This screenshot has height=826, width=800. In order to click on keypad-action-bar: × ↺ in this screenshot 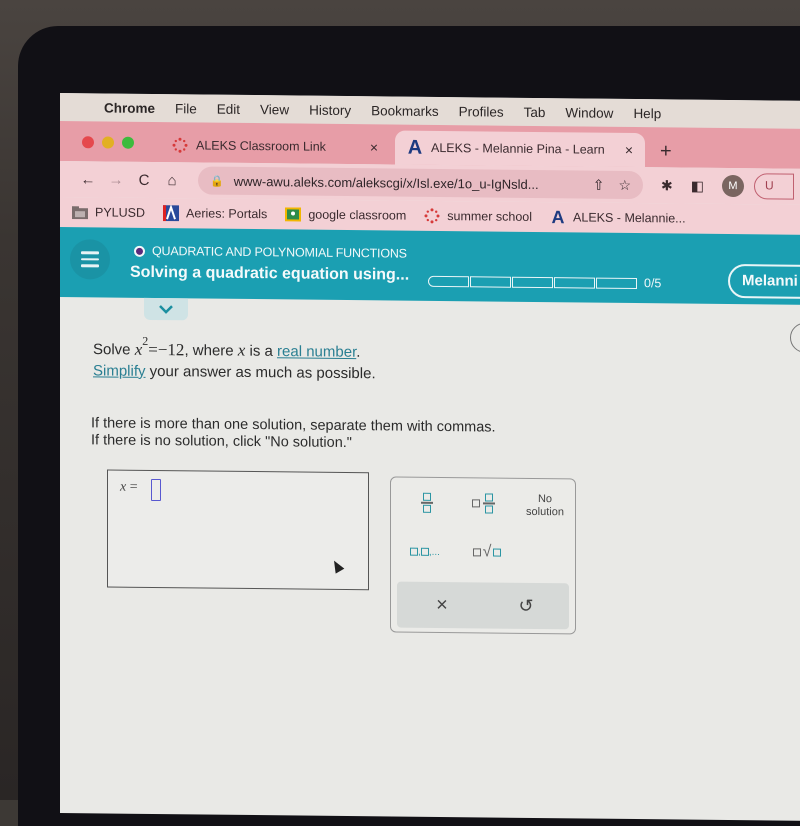, I will do `click(483, 605)`.